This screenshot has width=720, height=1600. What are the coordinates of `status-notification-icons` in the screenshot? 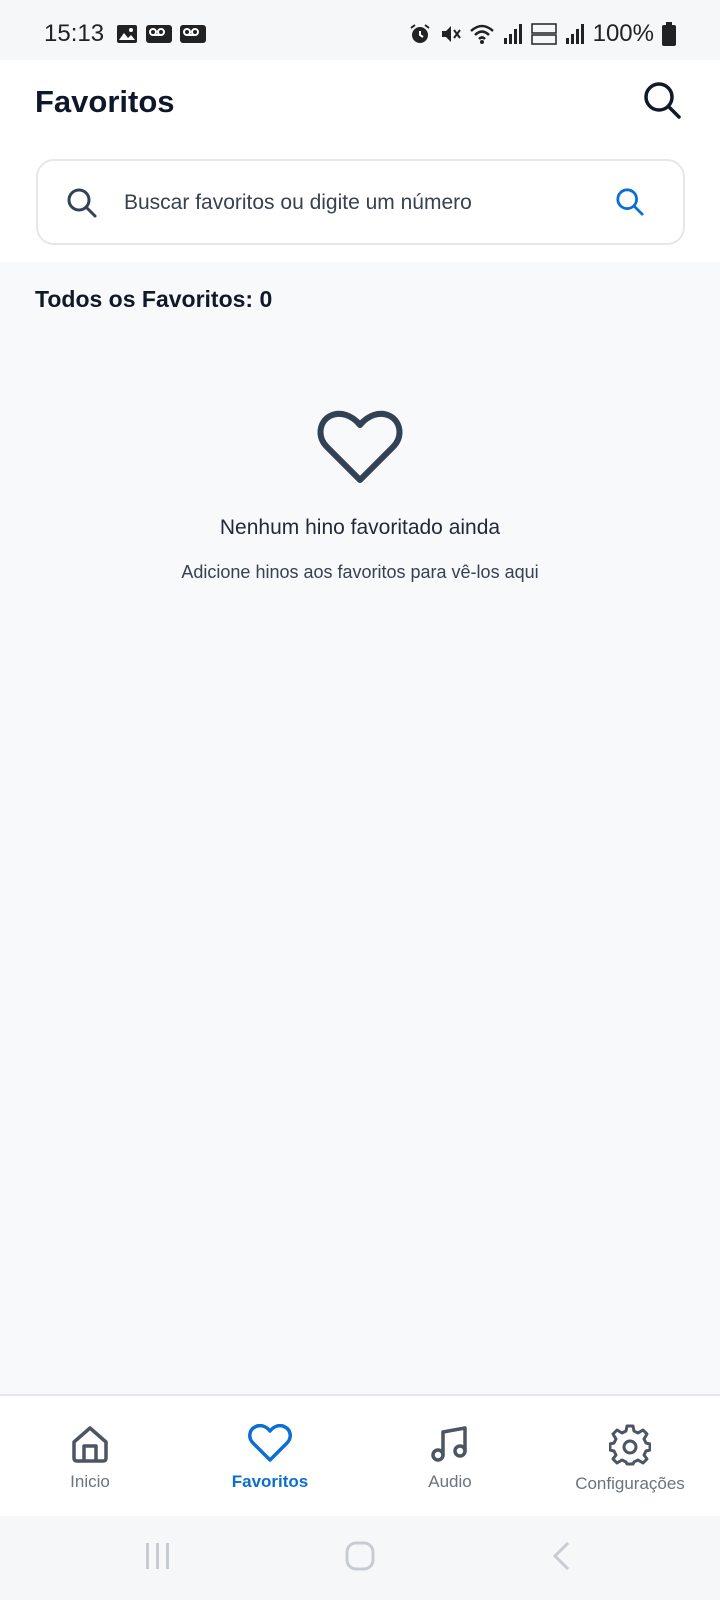 It's located at (161, 34).